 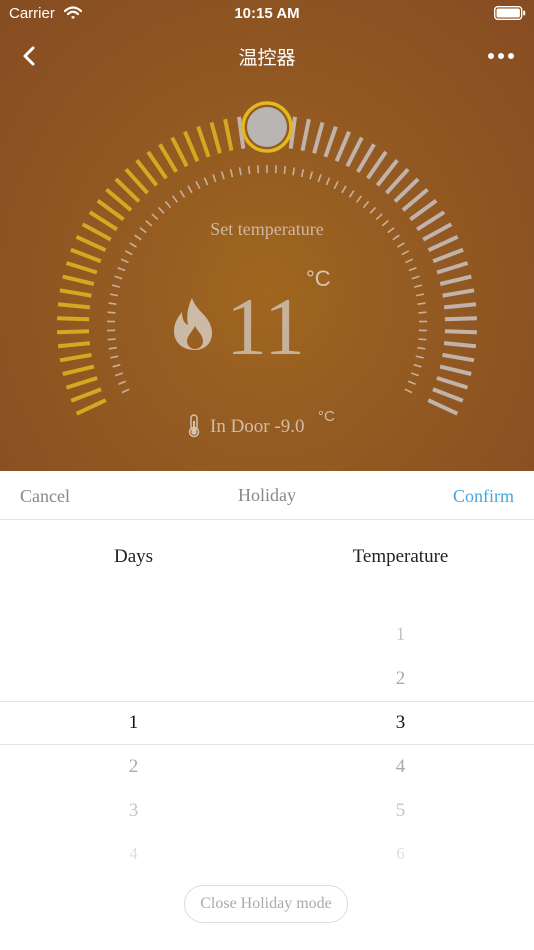 I want to click on temperature-option: 2, so click(x=400, y=679).